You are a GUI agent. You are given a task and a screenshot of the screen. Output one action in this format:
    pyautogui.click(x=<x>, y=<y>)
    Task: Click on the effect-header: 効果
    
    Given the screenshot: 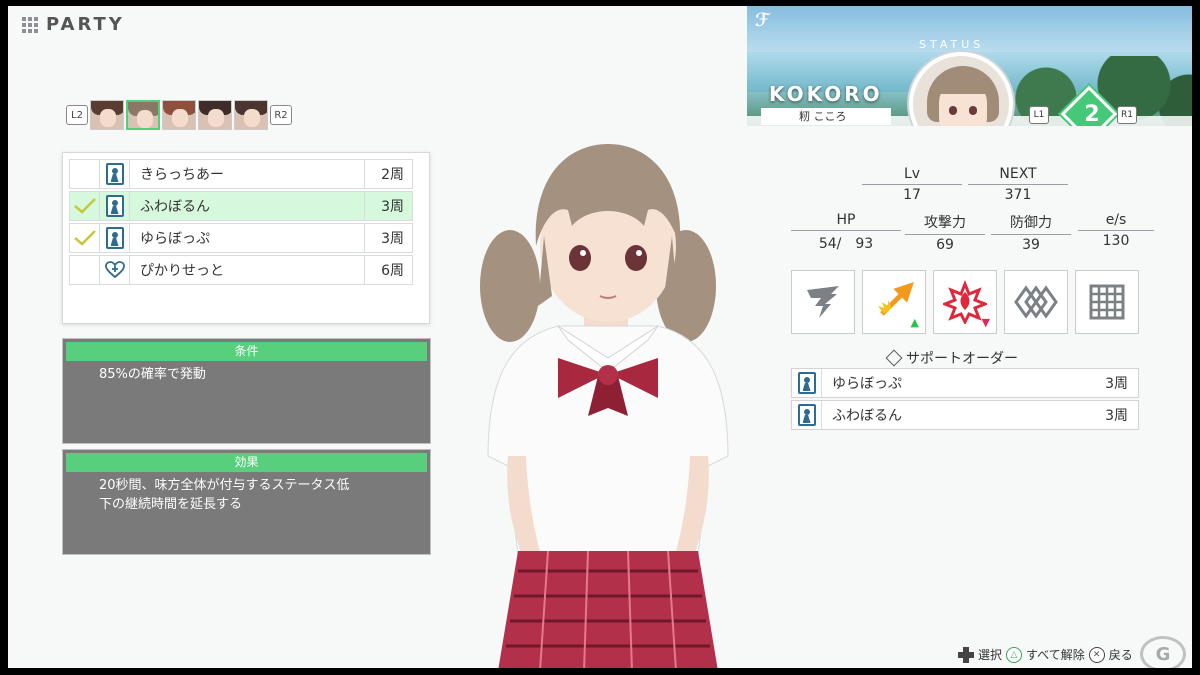 What is the action you would take?
    pyautogui.click(x=246, y=462)
    